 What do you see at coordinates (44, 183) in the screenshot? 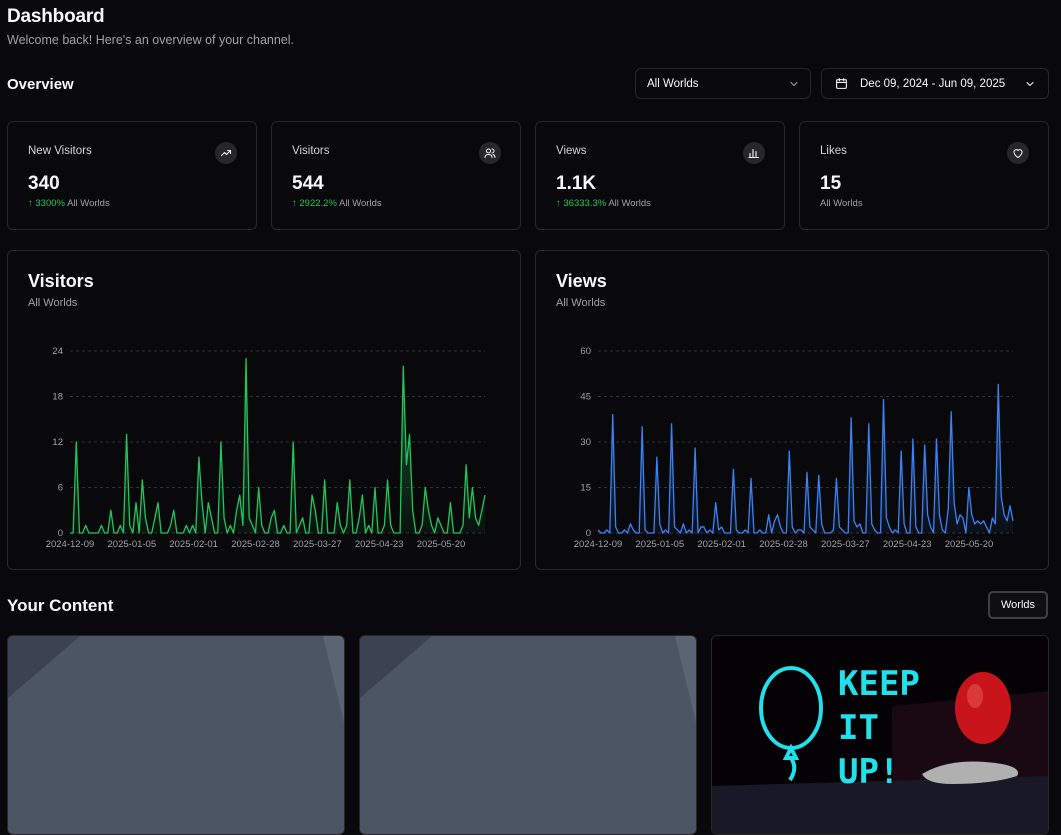
I see `stat-value: 340` at bounding box center [44, 183].